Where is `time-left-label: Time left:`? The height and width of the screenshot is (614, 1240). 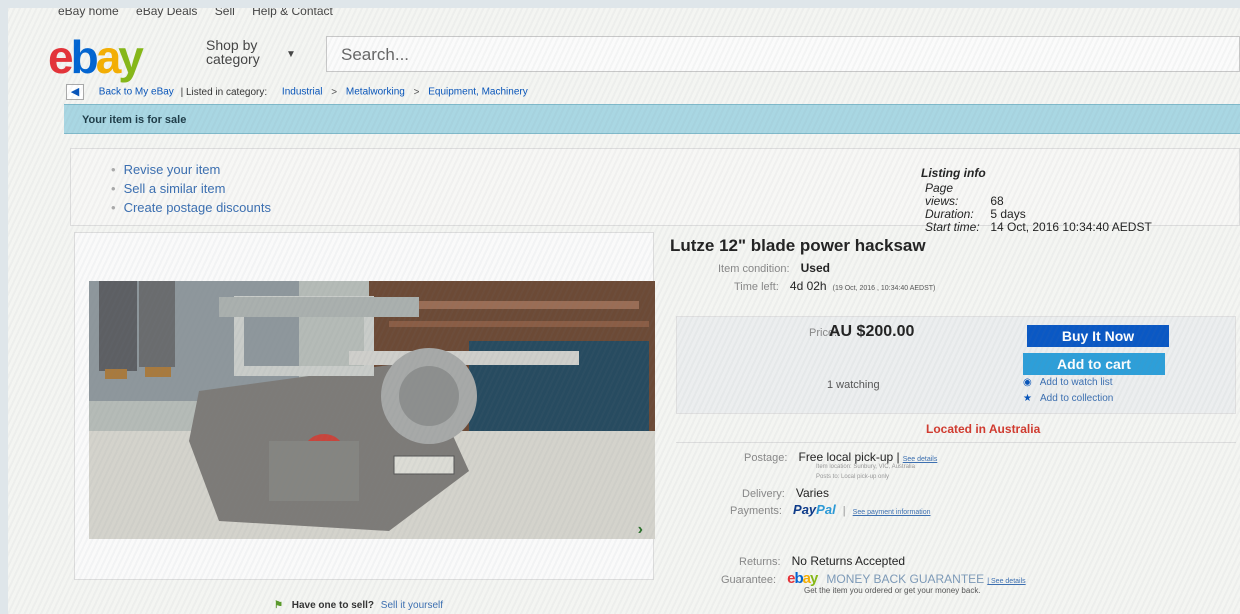 time-left-label: Time left: is located at coordinates (756, 287).